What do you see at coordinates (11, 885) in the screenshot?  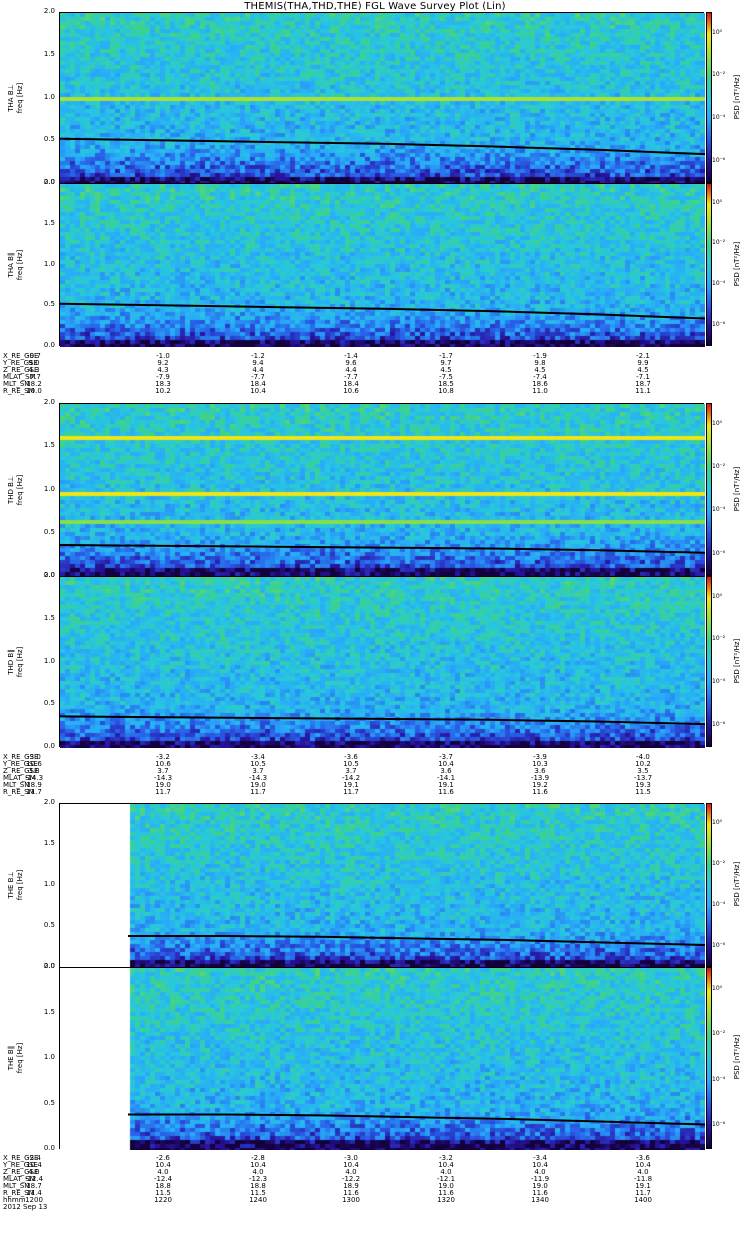 I see `panel-name: THE B⊥` at bounding box center [11, 885].